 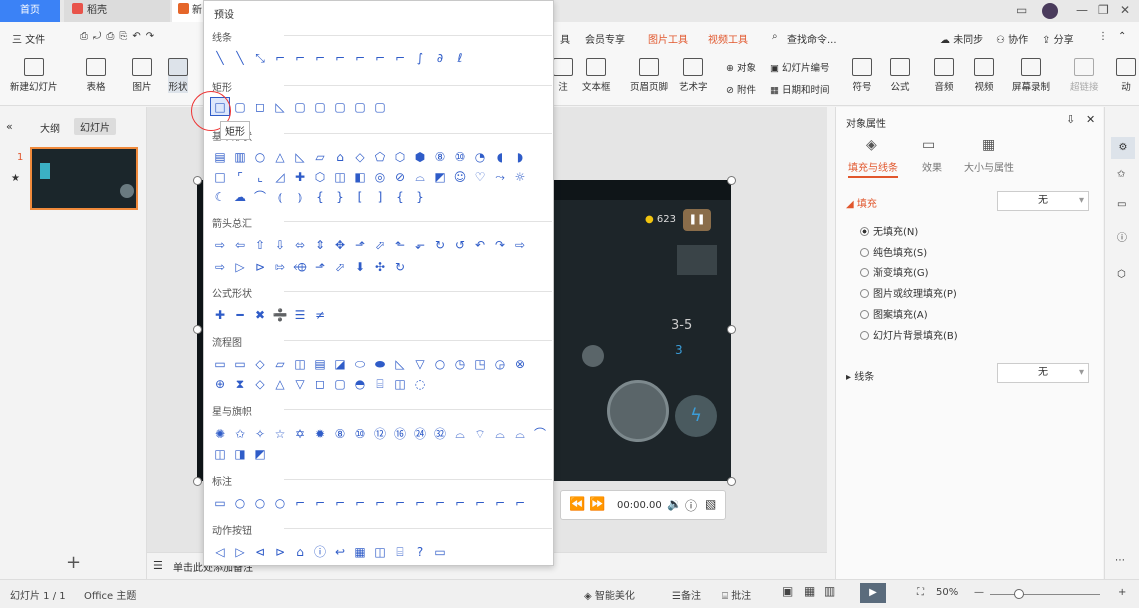 I want to click on screen-record-button: 屏幕录制, so click(x=1031, y=75).